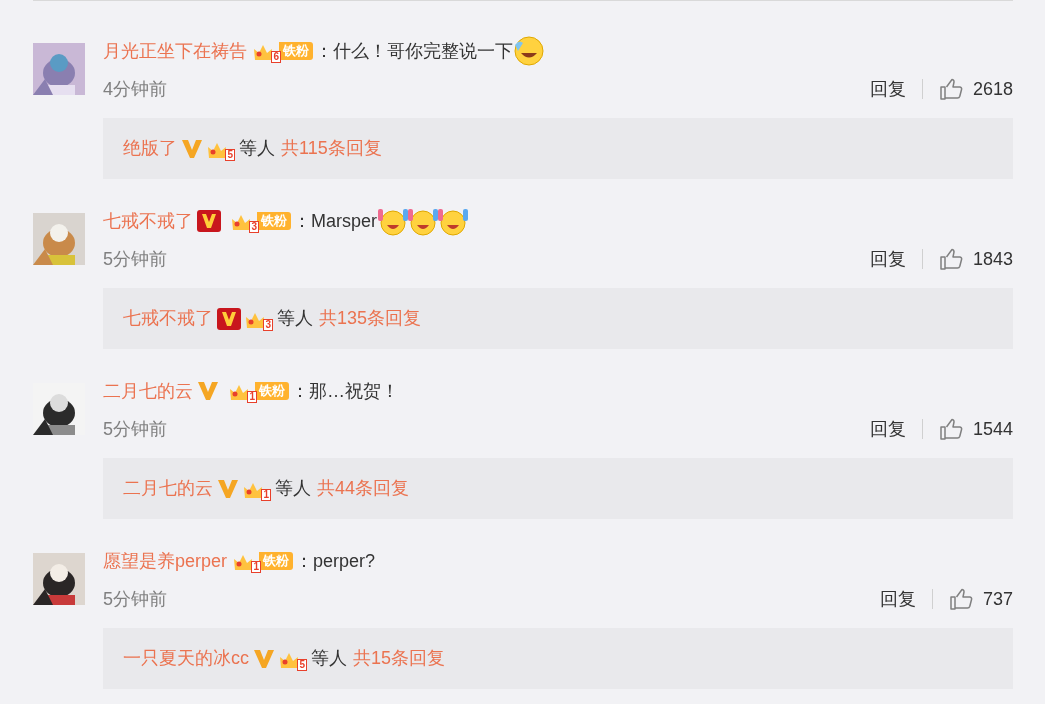  What do you see at coordinates (268, 324) in the screenshot?
I see `level-number: 3` at bounding box center [268, 324].